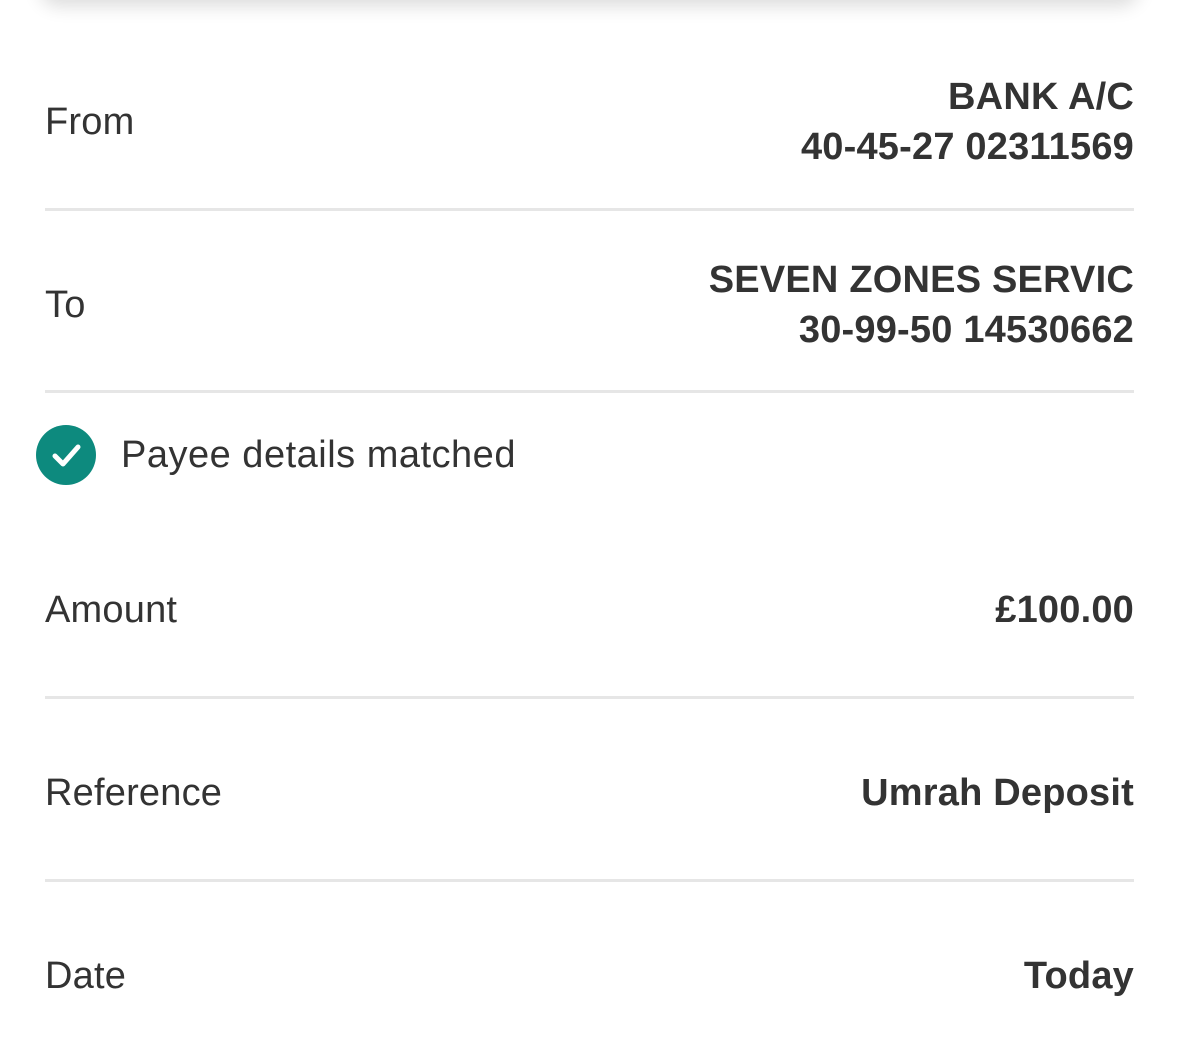 Image resolution: width=1179 pixels, height=1054 pixels. What do you see at coordinates (967, 147) in the screenshot?
I see `from-account-details: 40-45-27 02311569` at bounding box center [967, 147].